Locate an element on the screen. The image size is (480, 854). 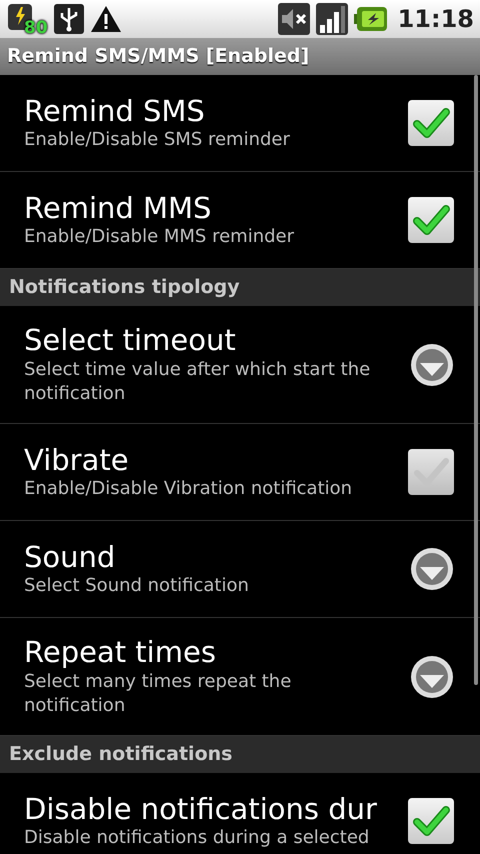
preference-summary: Select many times repeat the notification is located at coordinates (158, 694).